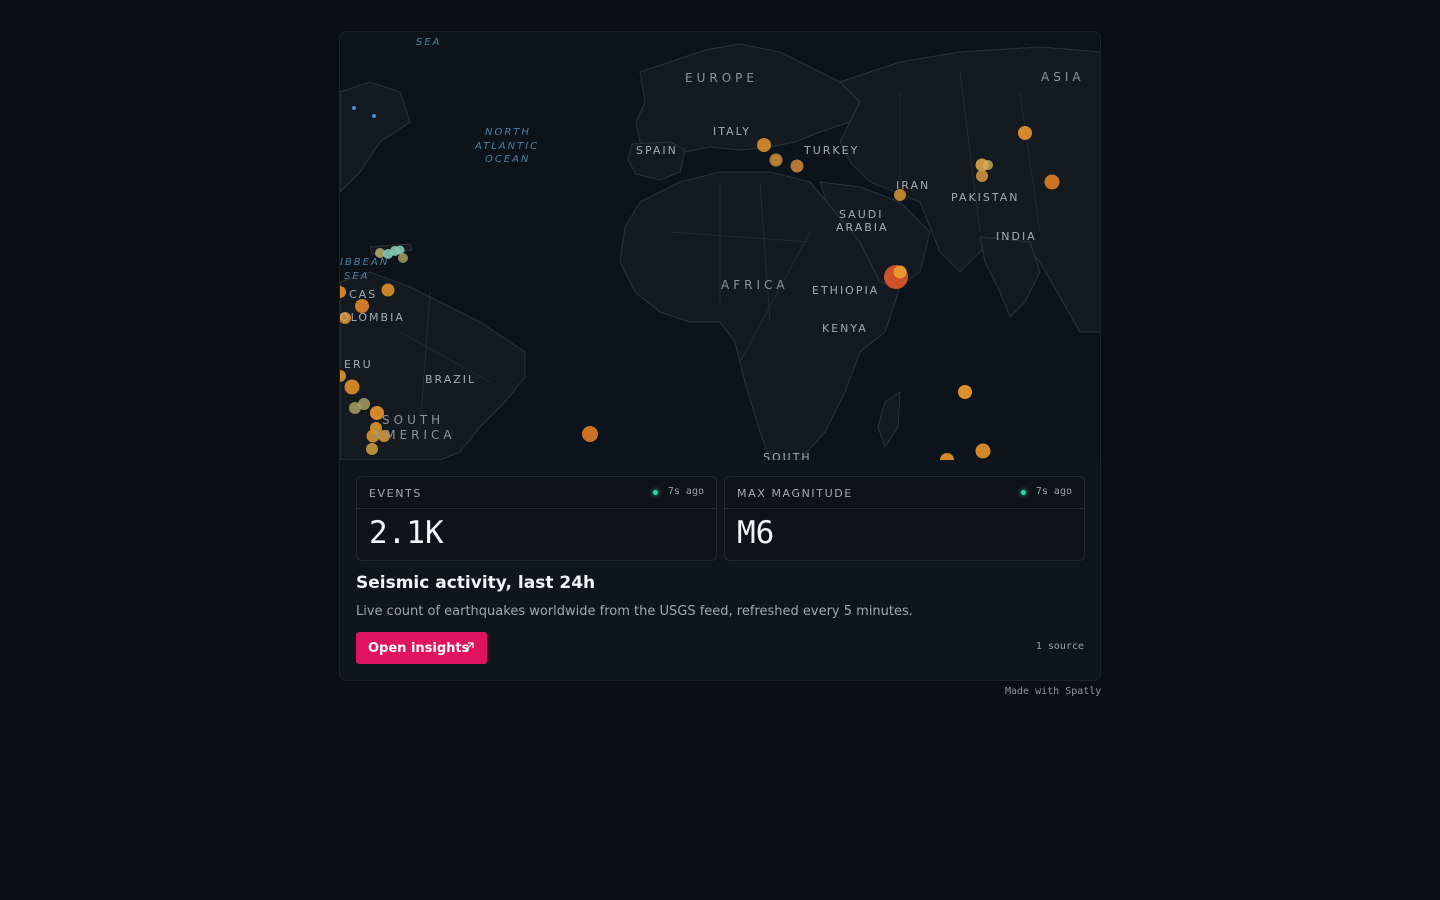 The height and width of the screenshot is (900, 1440). What do you see at coordinates (846, 290) in the screenshot?
I see `map-label-ethiopia: ETHIOPIA` at bounding box center [846, 290].